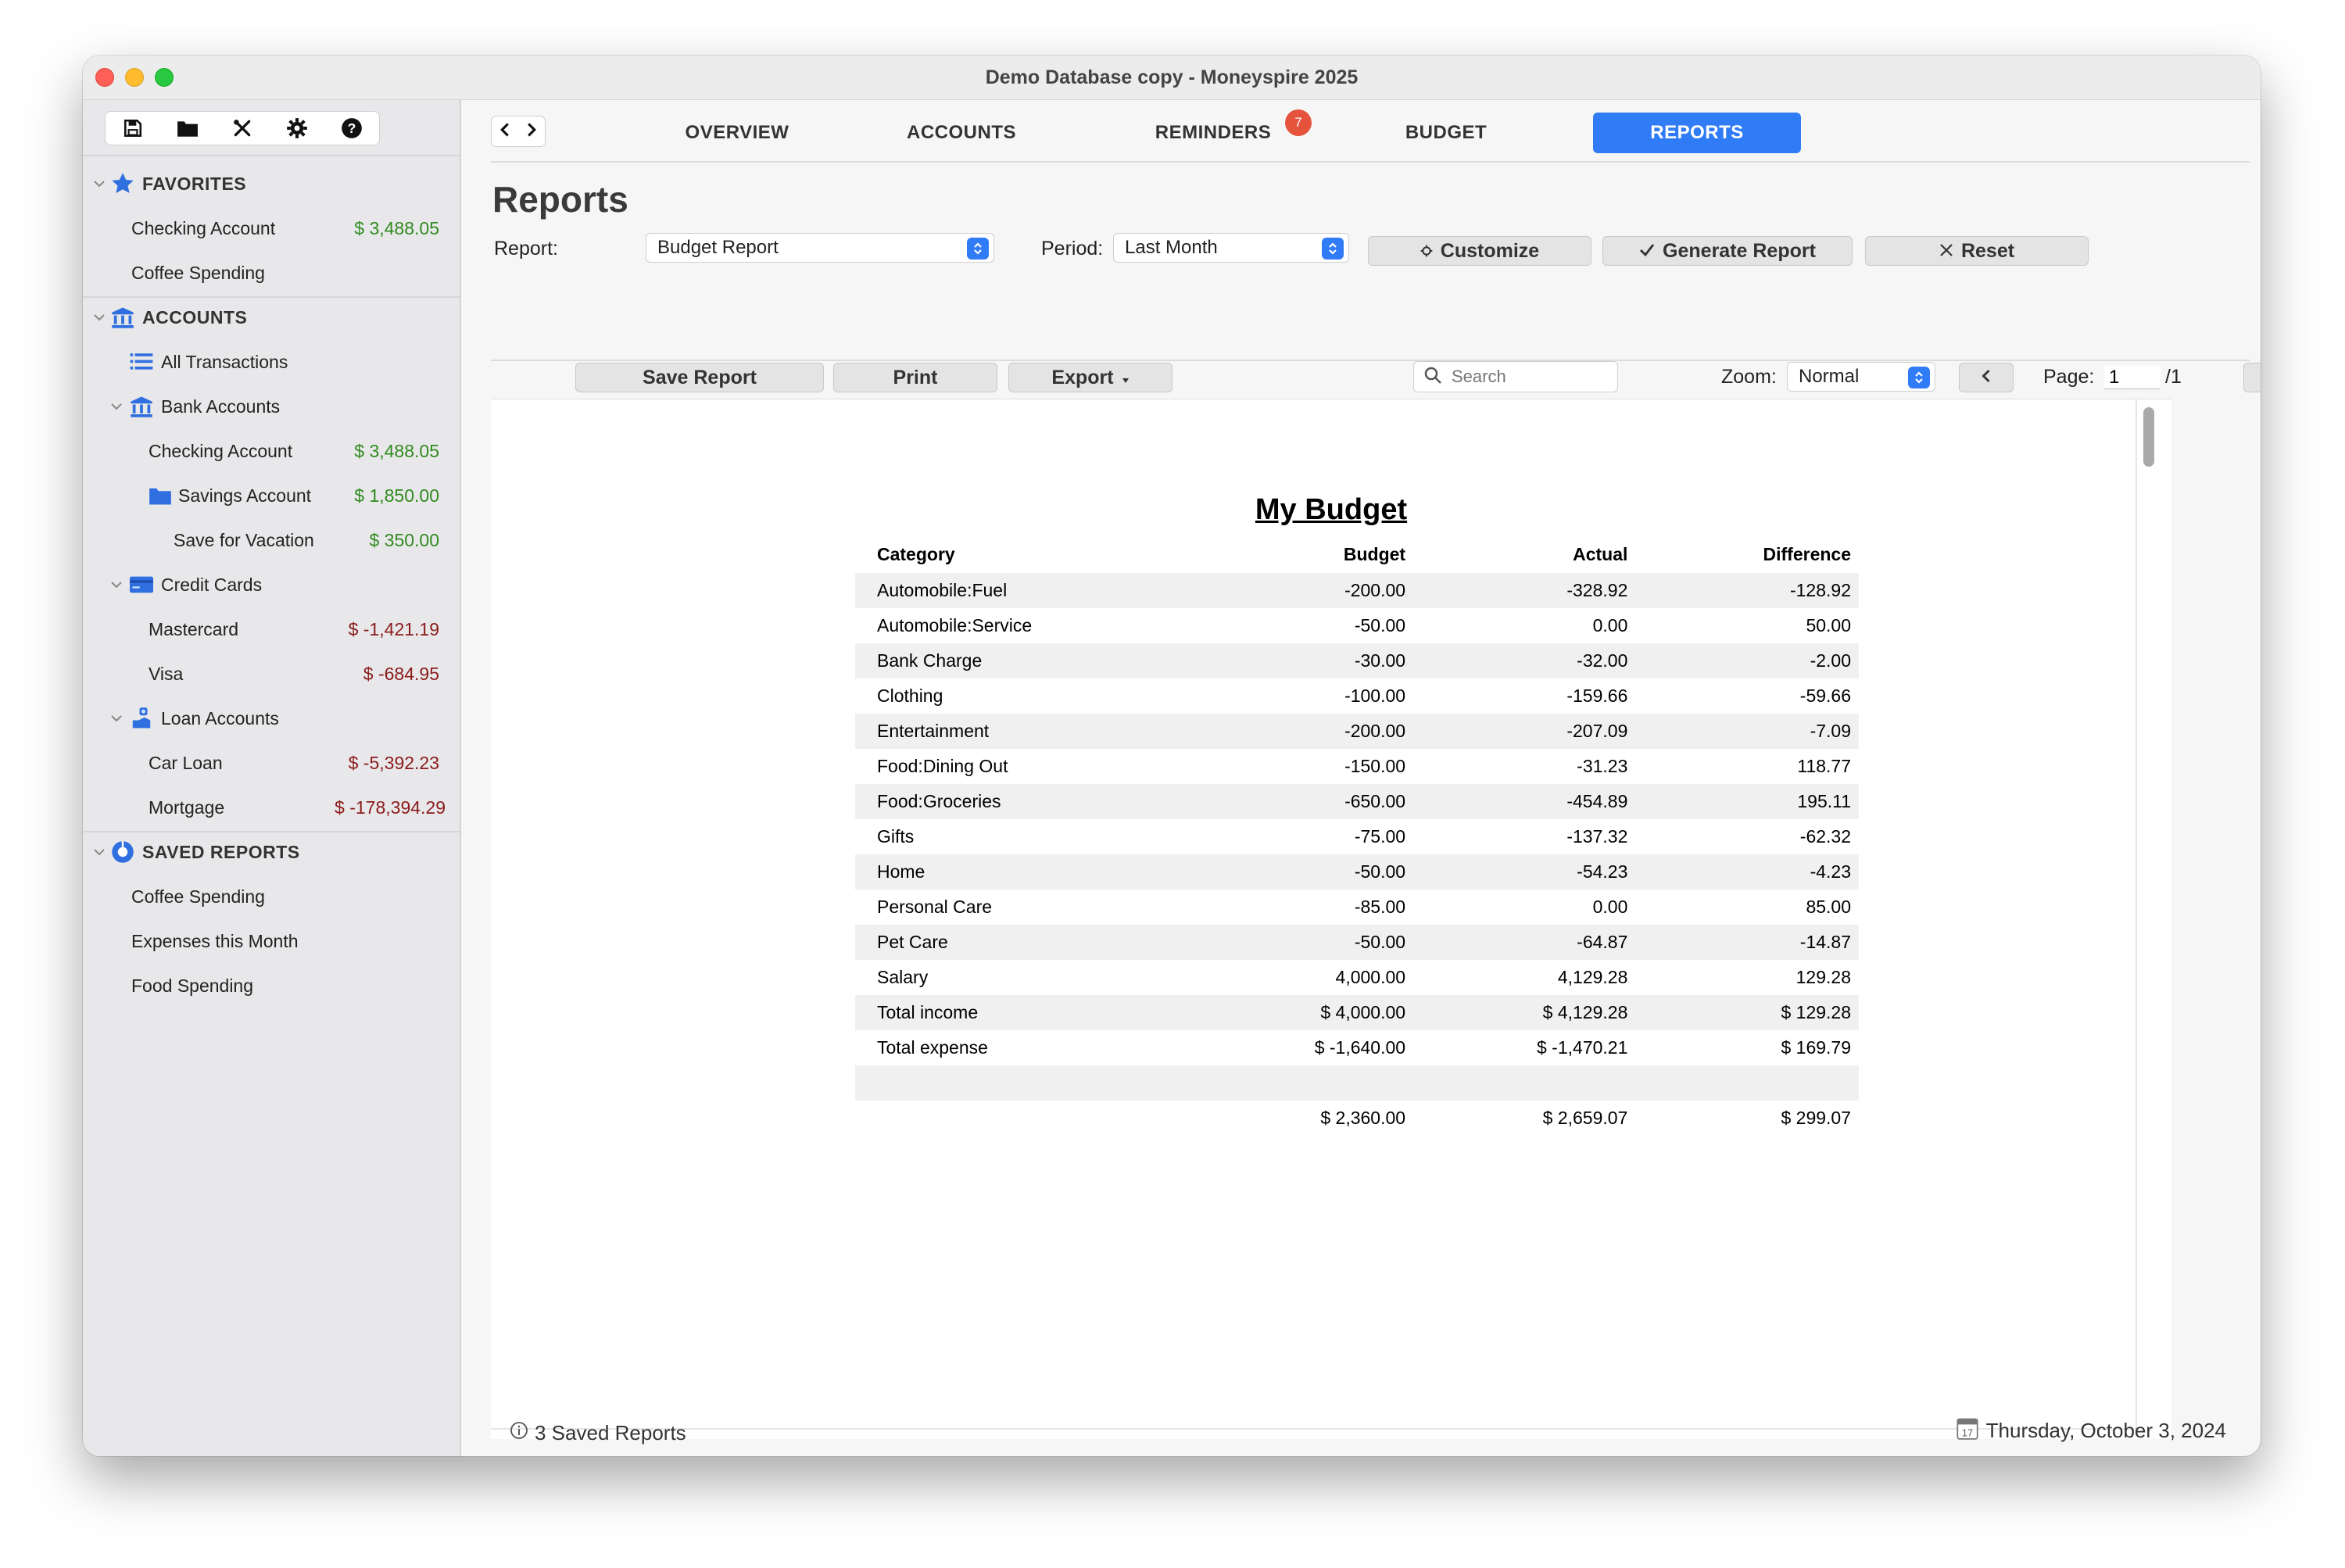 The height and width of the screenshot is (1568, 2345). What do you see at coordinates (2091, 1430) in the screenshot?
I see `status-right: 17 Thursday, October 3, 2024` at bounding box center [2091, 1430].